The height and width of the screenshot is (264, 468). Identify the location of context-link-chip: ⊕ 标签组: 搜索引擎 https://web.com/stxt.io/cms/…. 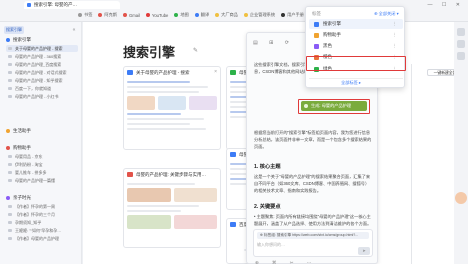
(313, 235).